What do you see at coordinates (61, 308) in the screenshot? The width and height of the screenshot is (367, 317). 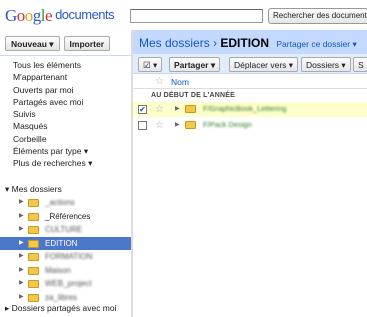 I see `shared-folders-toggle: ▸ Dossiers partagés avec moi` at bounding box center [61, 308].